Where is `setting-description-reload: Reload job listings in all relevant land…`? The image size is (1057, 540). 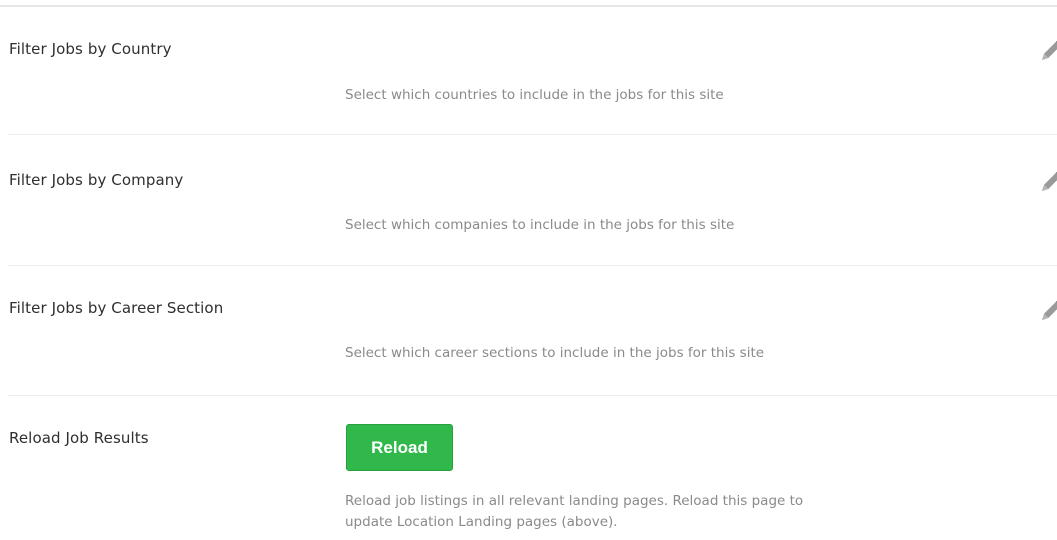
setting-description-reload: Reload job listings in all relevant land… is located at coordinates (645, 512).